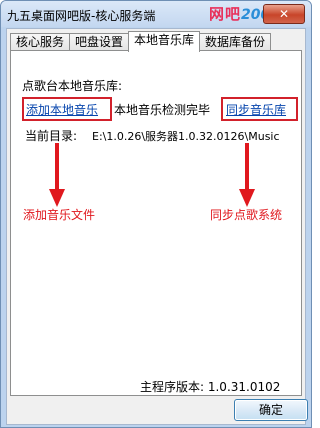 This screenshot has width=320, height=428. I want to click on ok-button: 确定, so click(271, 410).